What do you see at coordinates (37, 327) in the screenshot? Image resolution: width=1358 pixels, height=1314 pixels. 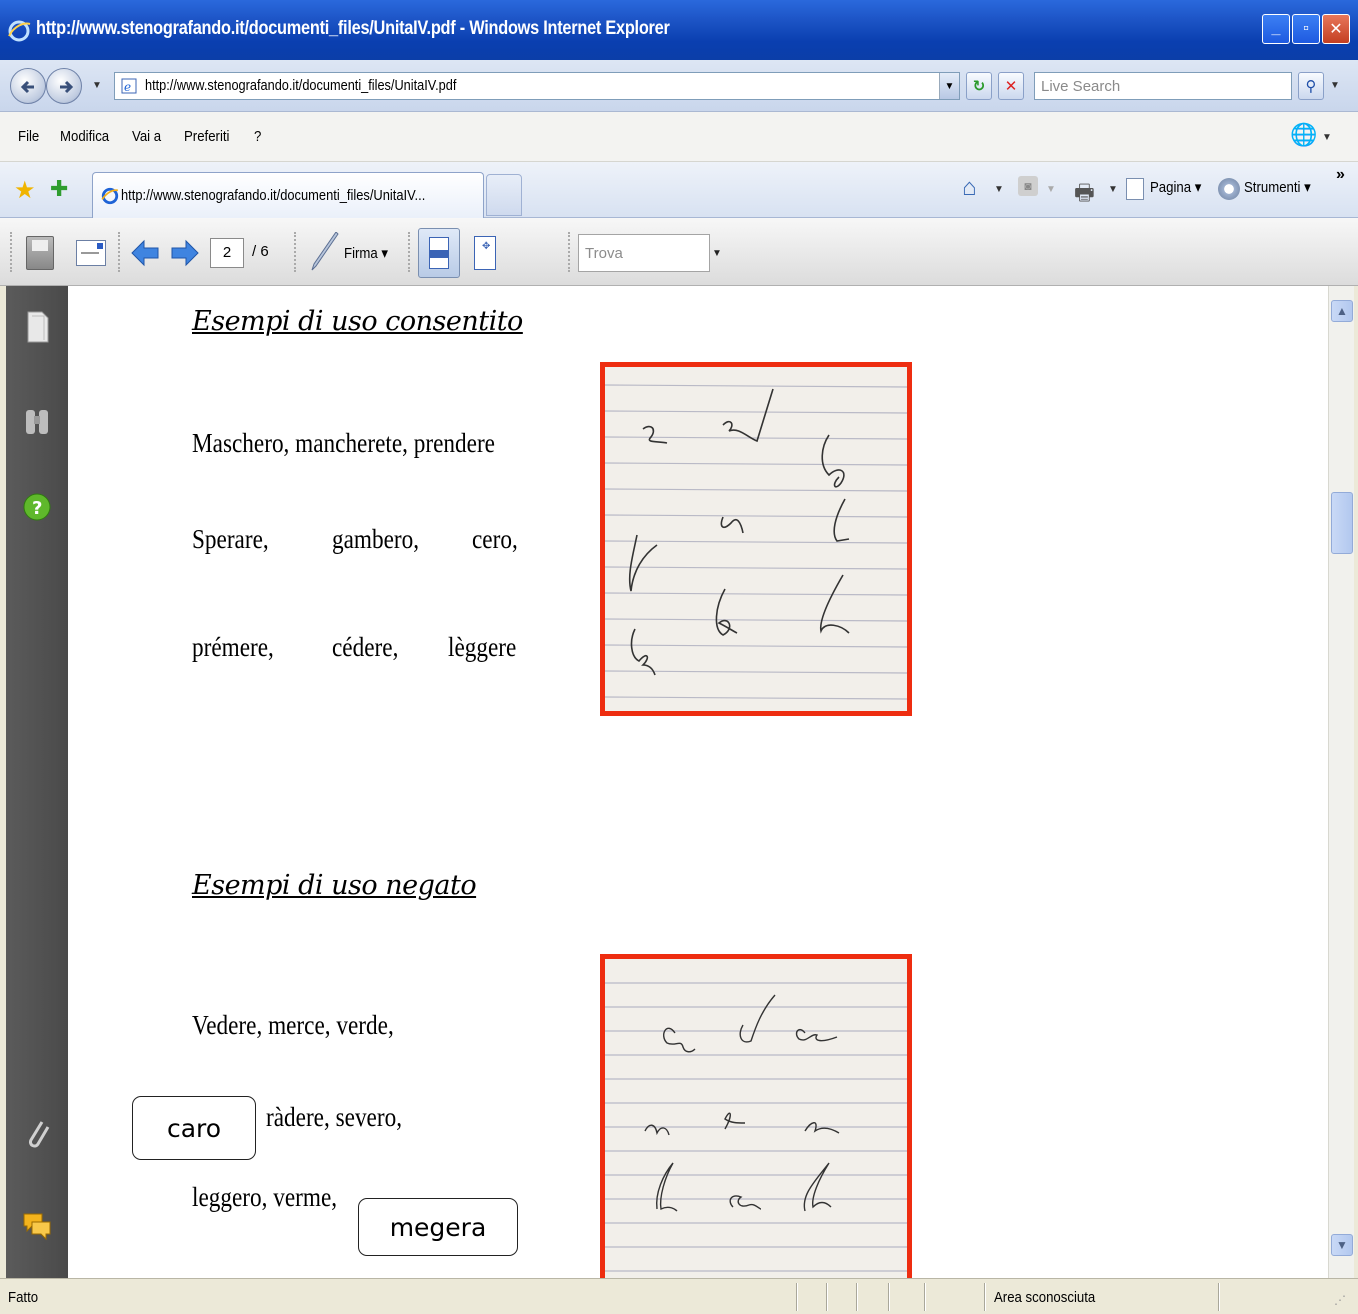 I see `pages-icon` at bounding box center [37, 327].